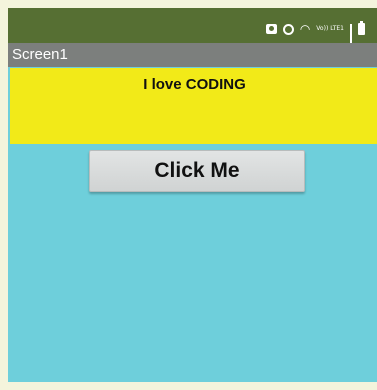 The width and height of the screenshot is (377, 390). Describe the element at coordinates (305, 29) in the screenshot. I see `wifi-icon: ◠` at that location.